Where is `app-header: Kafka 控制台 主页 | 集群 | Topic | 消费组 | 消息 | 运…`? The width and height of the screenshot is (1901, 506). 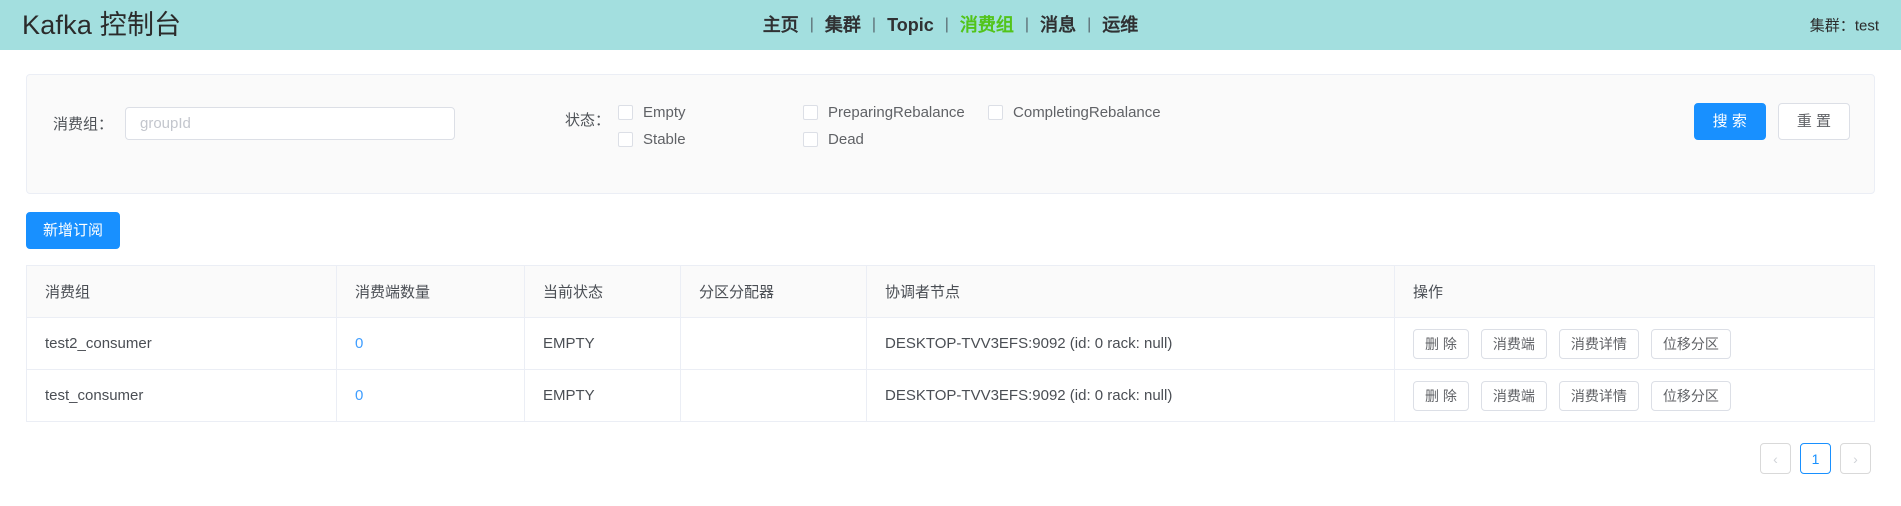
app-header: Kafka 控制台 主页 | 集群 | Topic | 消费组 | 消息 | 运… is located at coordinates (950, 25).